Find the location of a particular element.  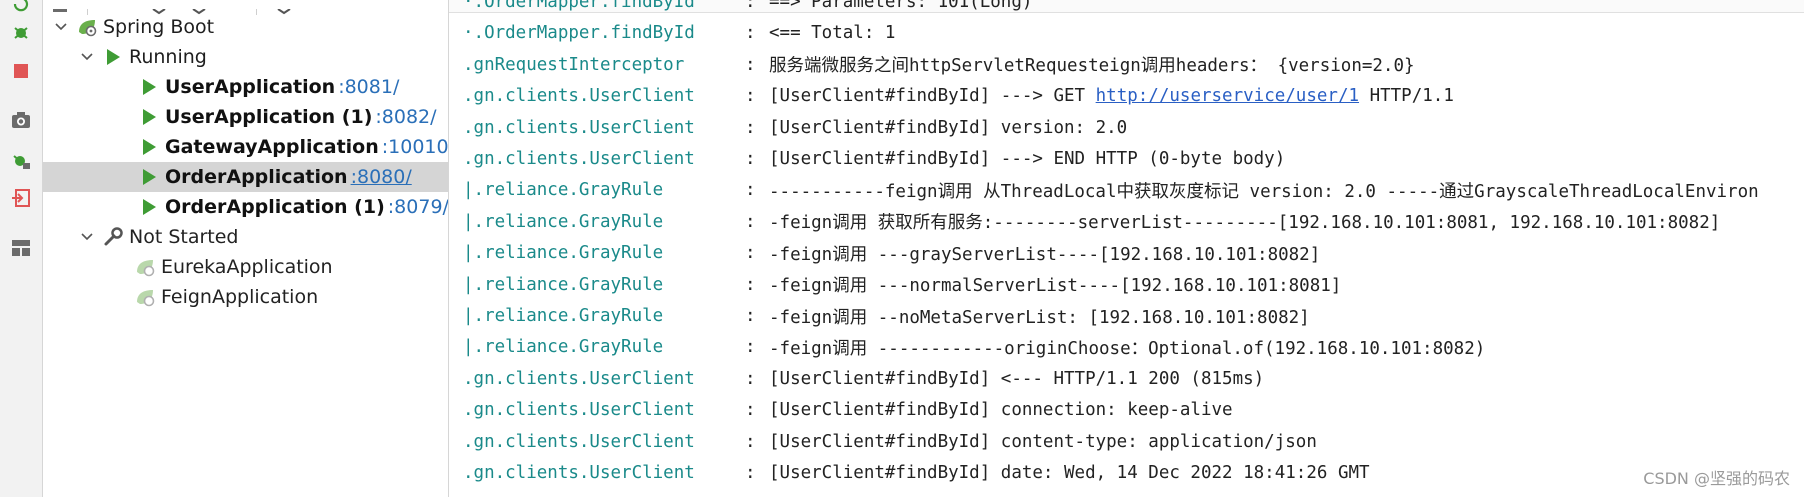

tree-node-running: Running is located at coordinates (245, 57).